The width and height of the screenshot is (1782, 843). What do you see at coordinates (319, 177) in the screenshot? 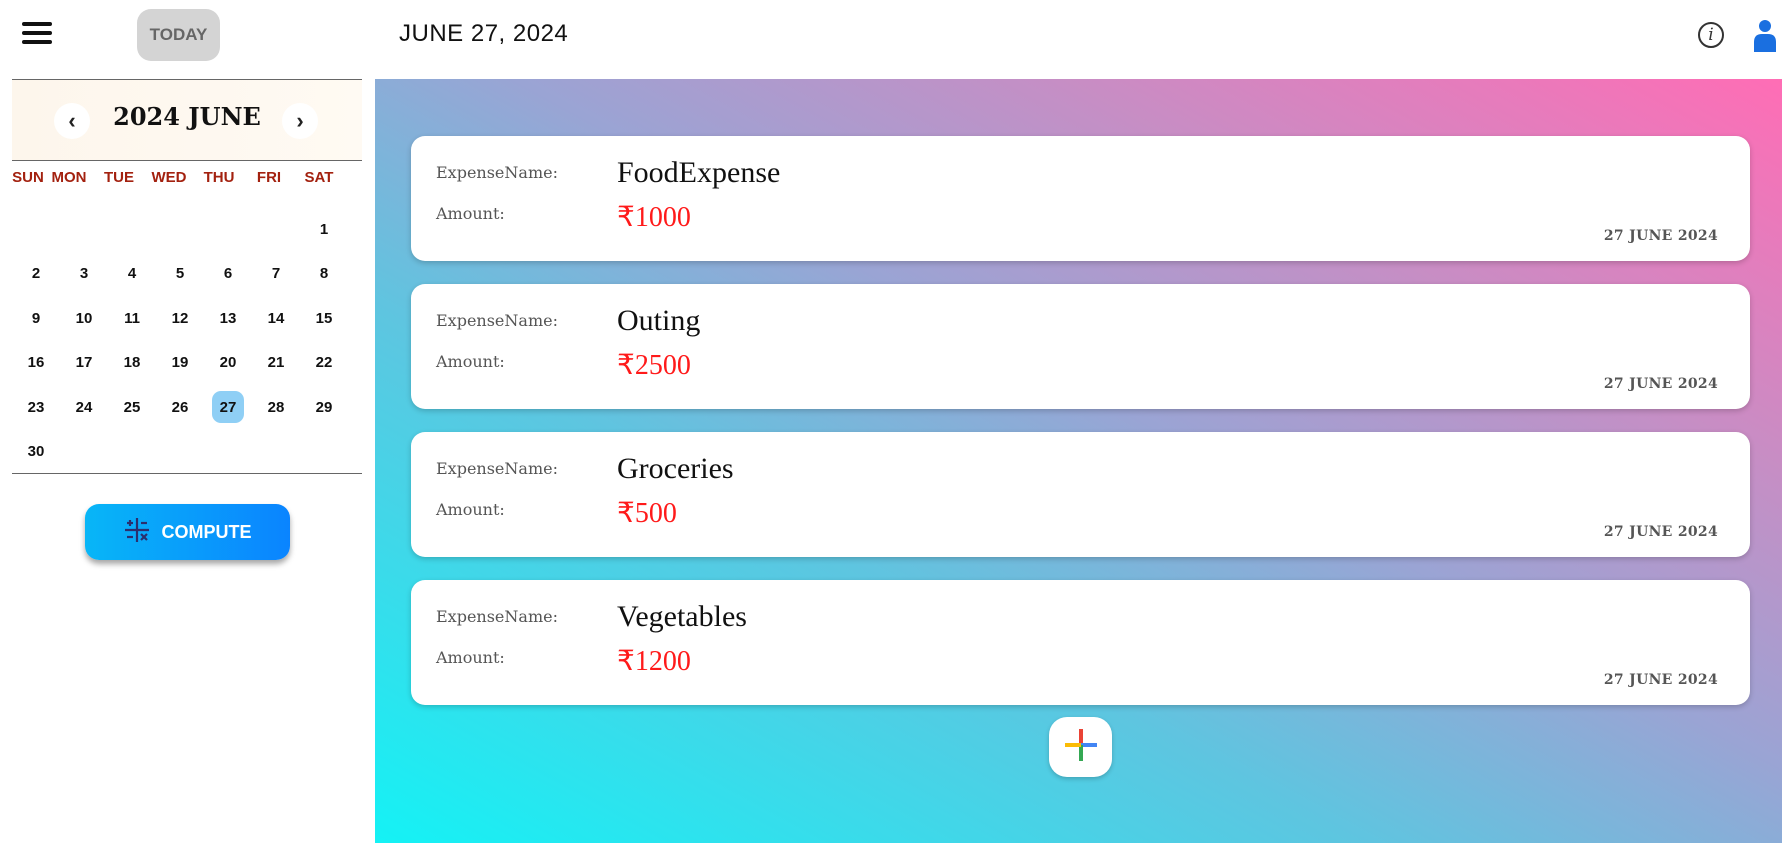
I see `weekday-label: SAT` at bounding box center [319, 177].